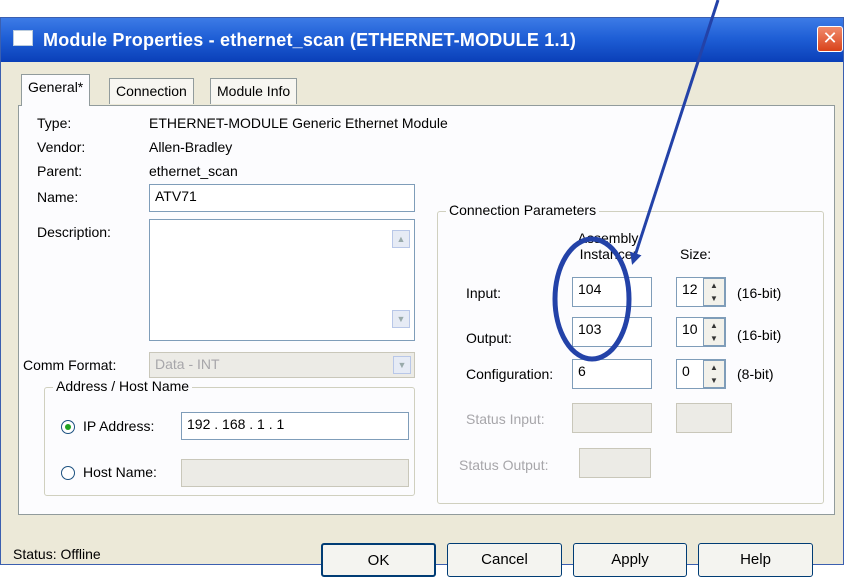 This screenshot has width=844, height=577. I want to click on connection-params-title: Connection Parameters, so click(523, 210).